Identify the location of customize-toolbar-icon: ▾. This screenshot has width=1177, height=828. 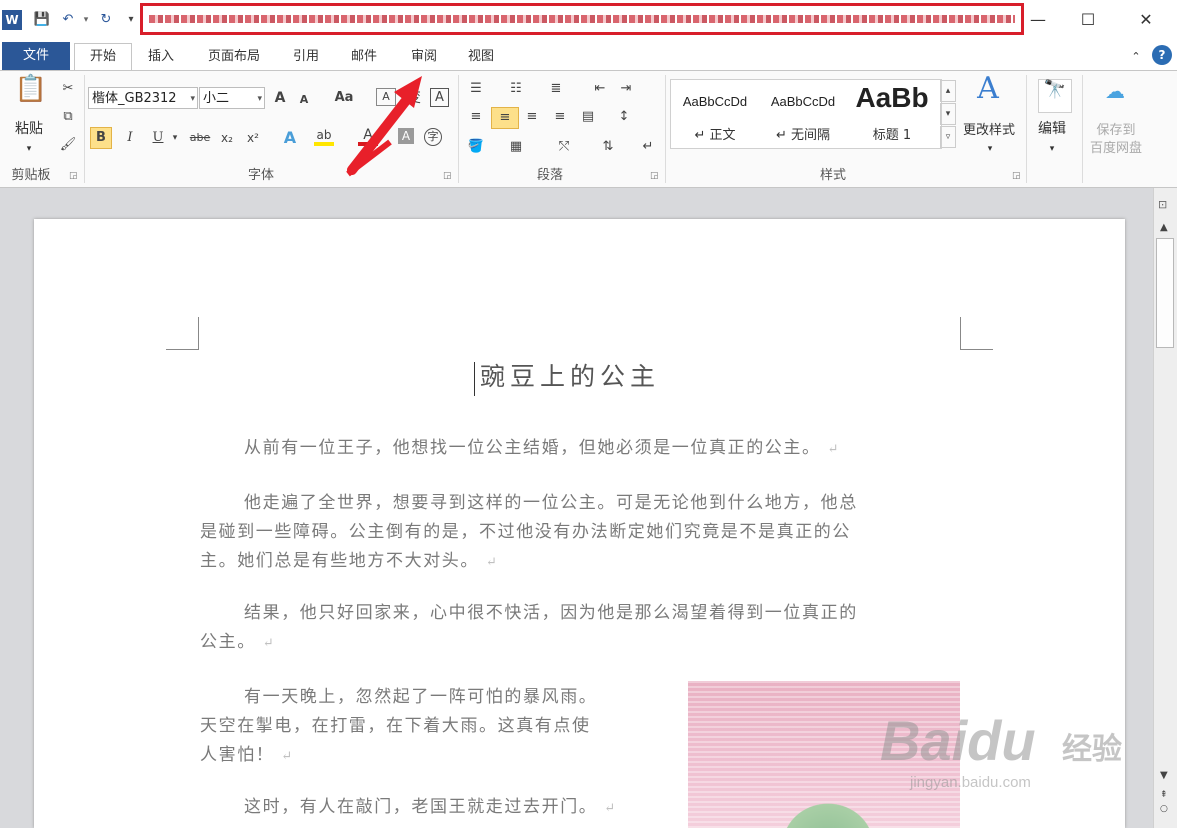
(131, 20).